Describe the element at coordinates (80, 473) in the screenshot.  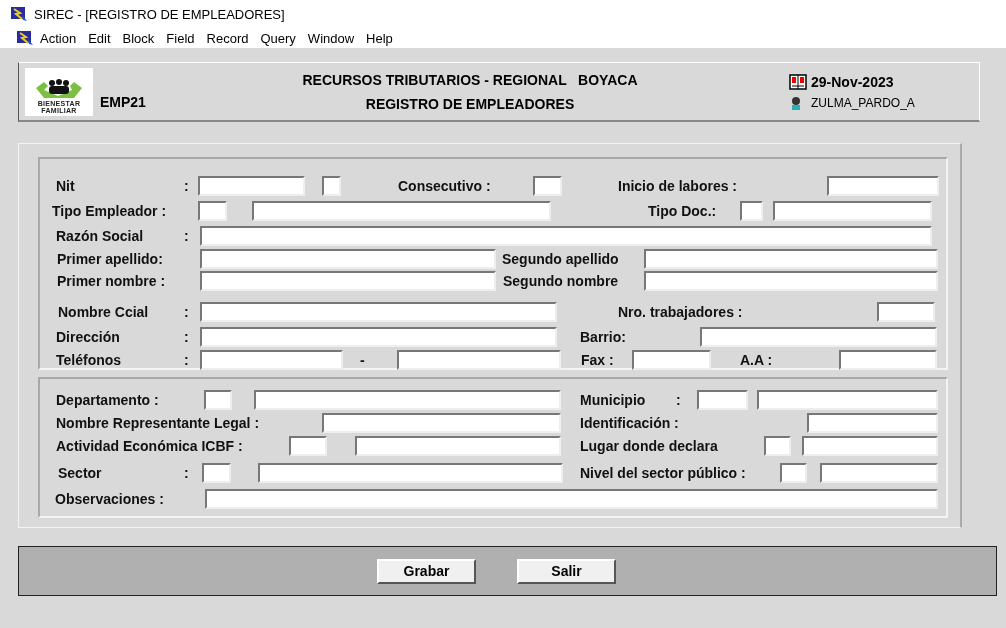
I see `field-label: Sector` at that location.